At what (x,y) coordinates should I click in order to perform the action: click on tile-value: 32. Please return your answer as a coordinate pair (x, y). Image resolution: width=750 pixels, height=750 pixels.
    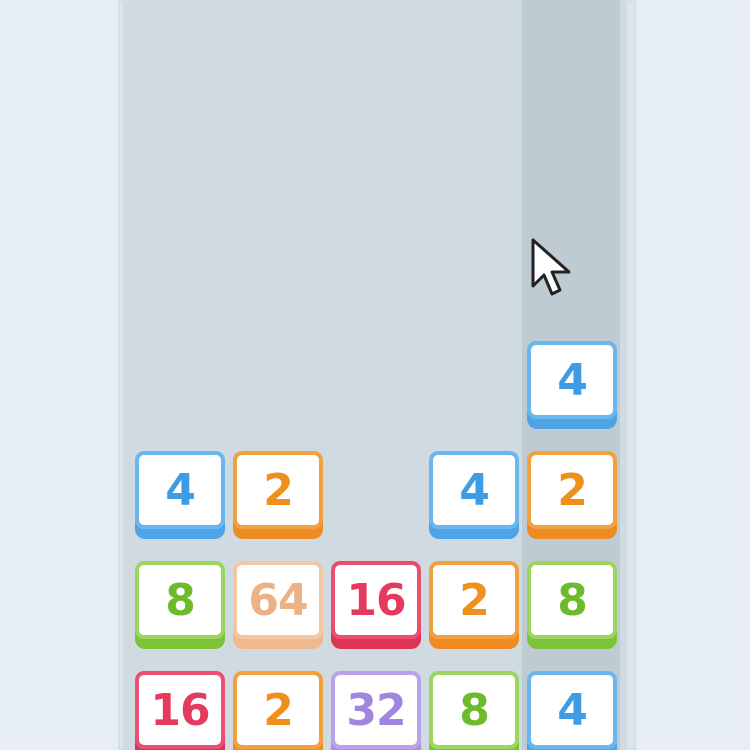
    Looking at the image, I should click on (376, 710).